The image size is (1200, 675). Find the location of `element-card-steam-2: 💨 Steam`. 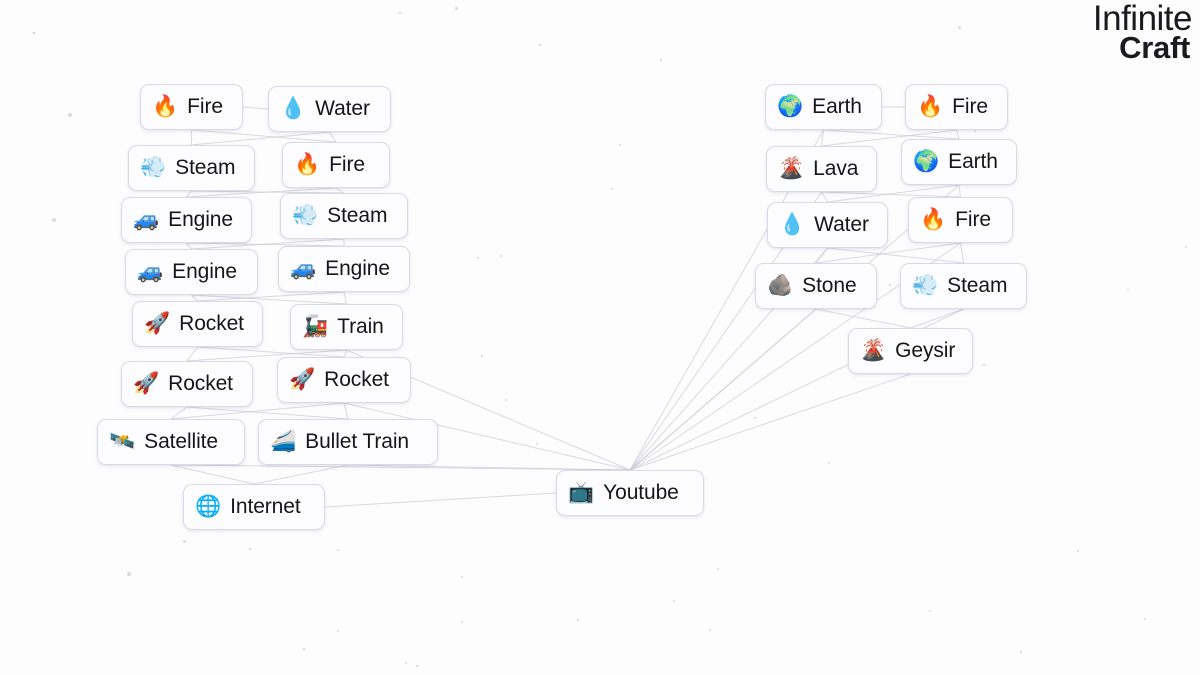

element-card-steam-2: 💨 Steam is located at coordinates (344, 216).